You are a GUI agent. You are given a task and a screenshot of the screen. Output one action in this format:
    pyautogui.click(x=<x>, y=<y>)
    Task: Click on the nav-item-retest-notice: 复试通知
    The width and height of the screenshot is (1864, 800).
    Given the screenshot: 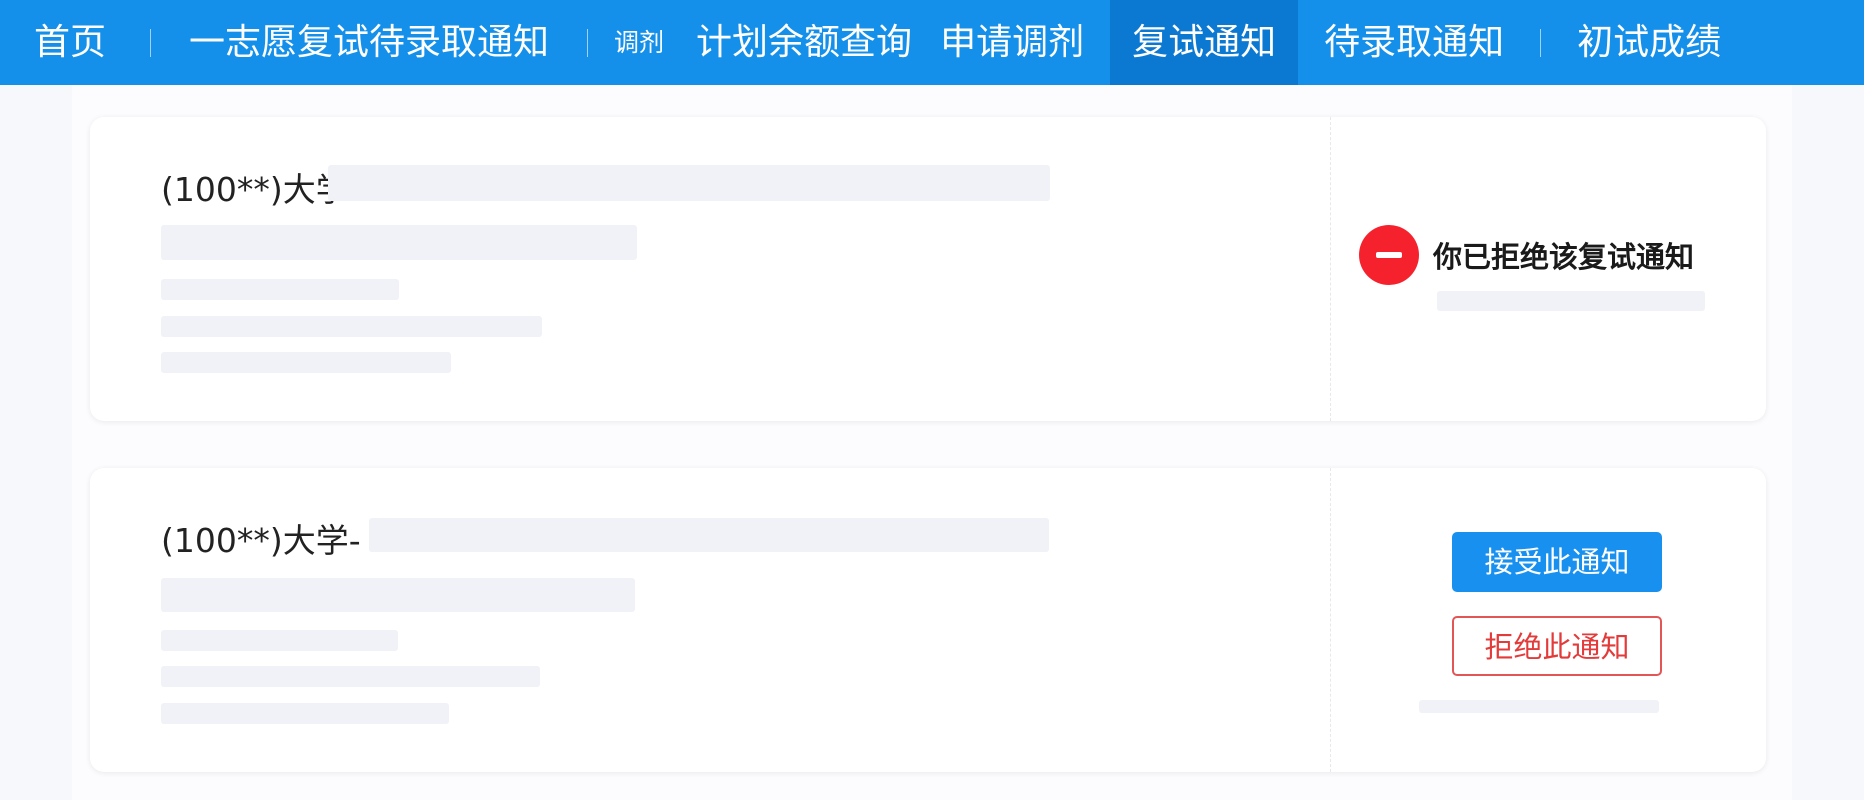 What is the action you would take?
    pyautogui.click(x=1204, y=42)
    